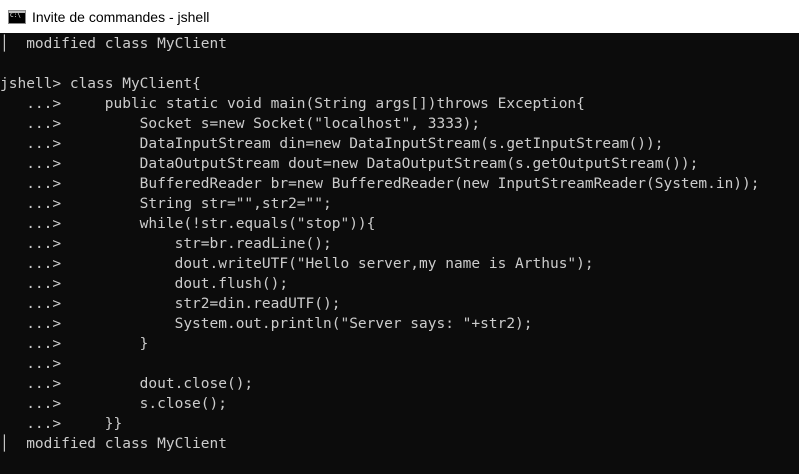 The width and height of the screenshot is (799, 474). I want to click on console-line: ...> }}, so click(61, 424).